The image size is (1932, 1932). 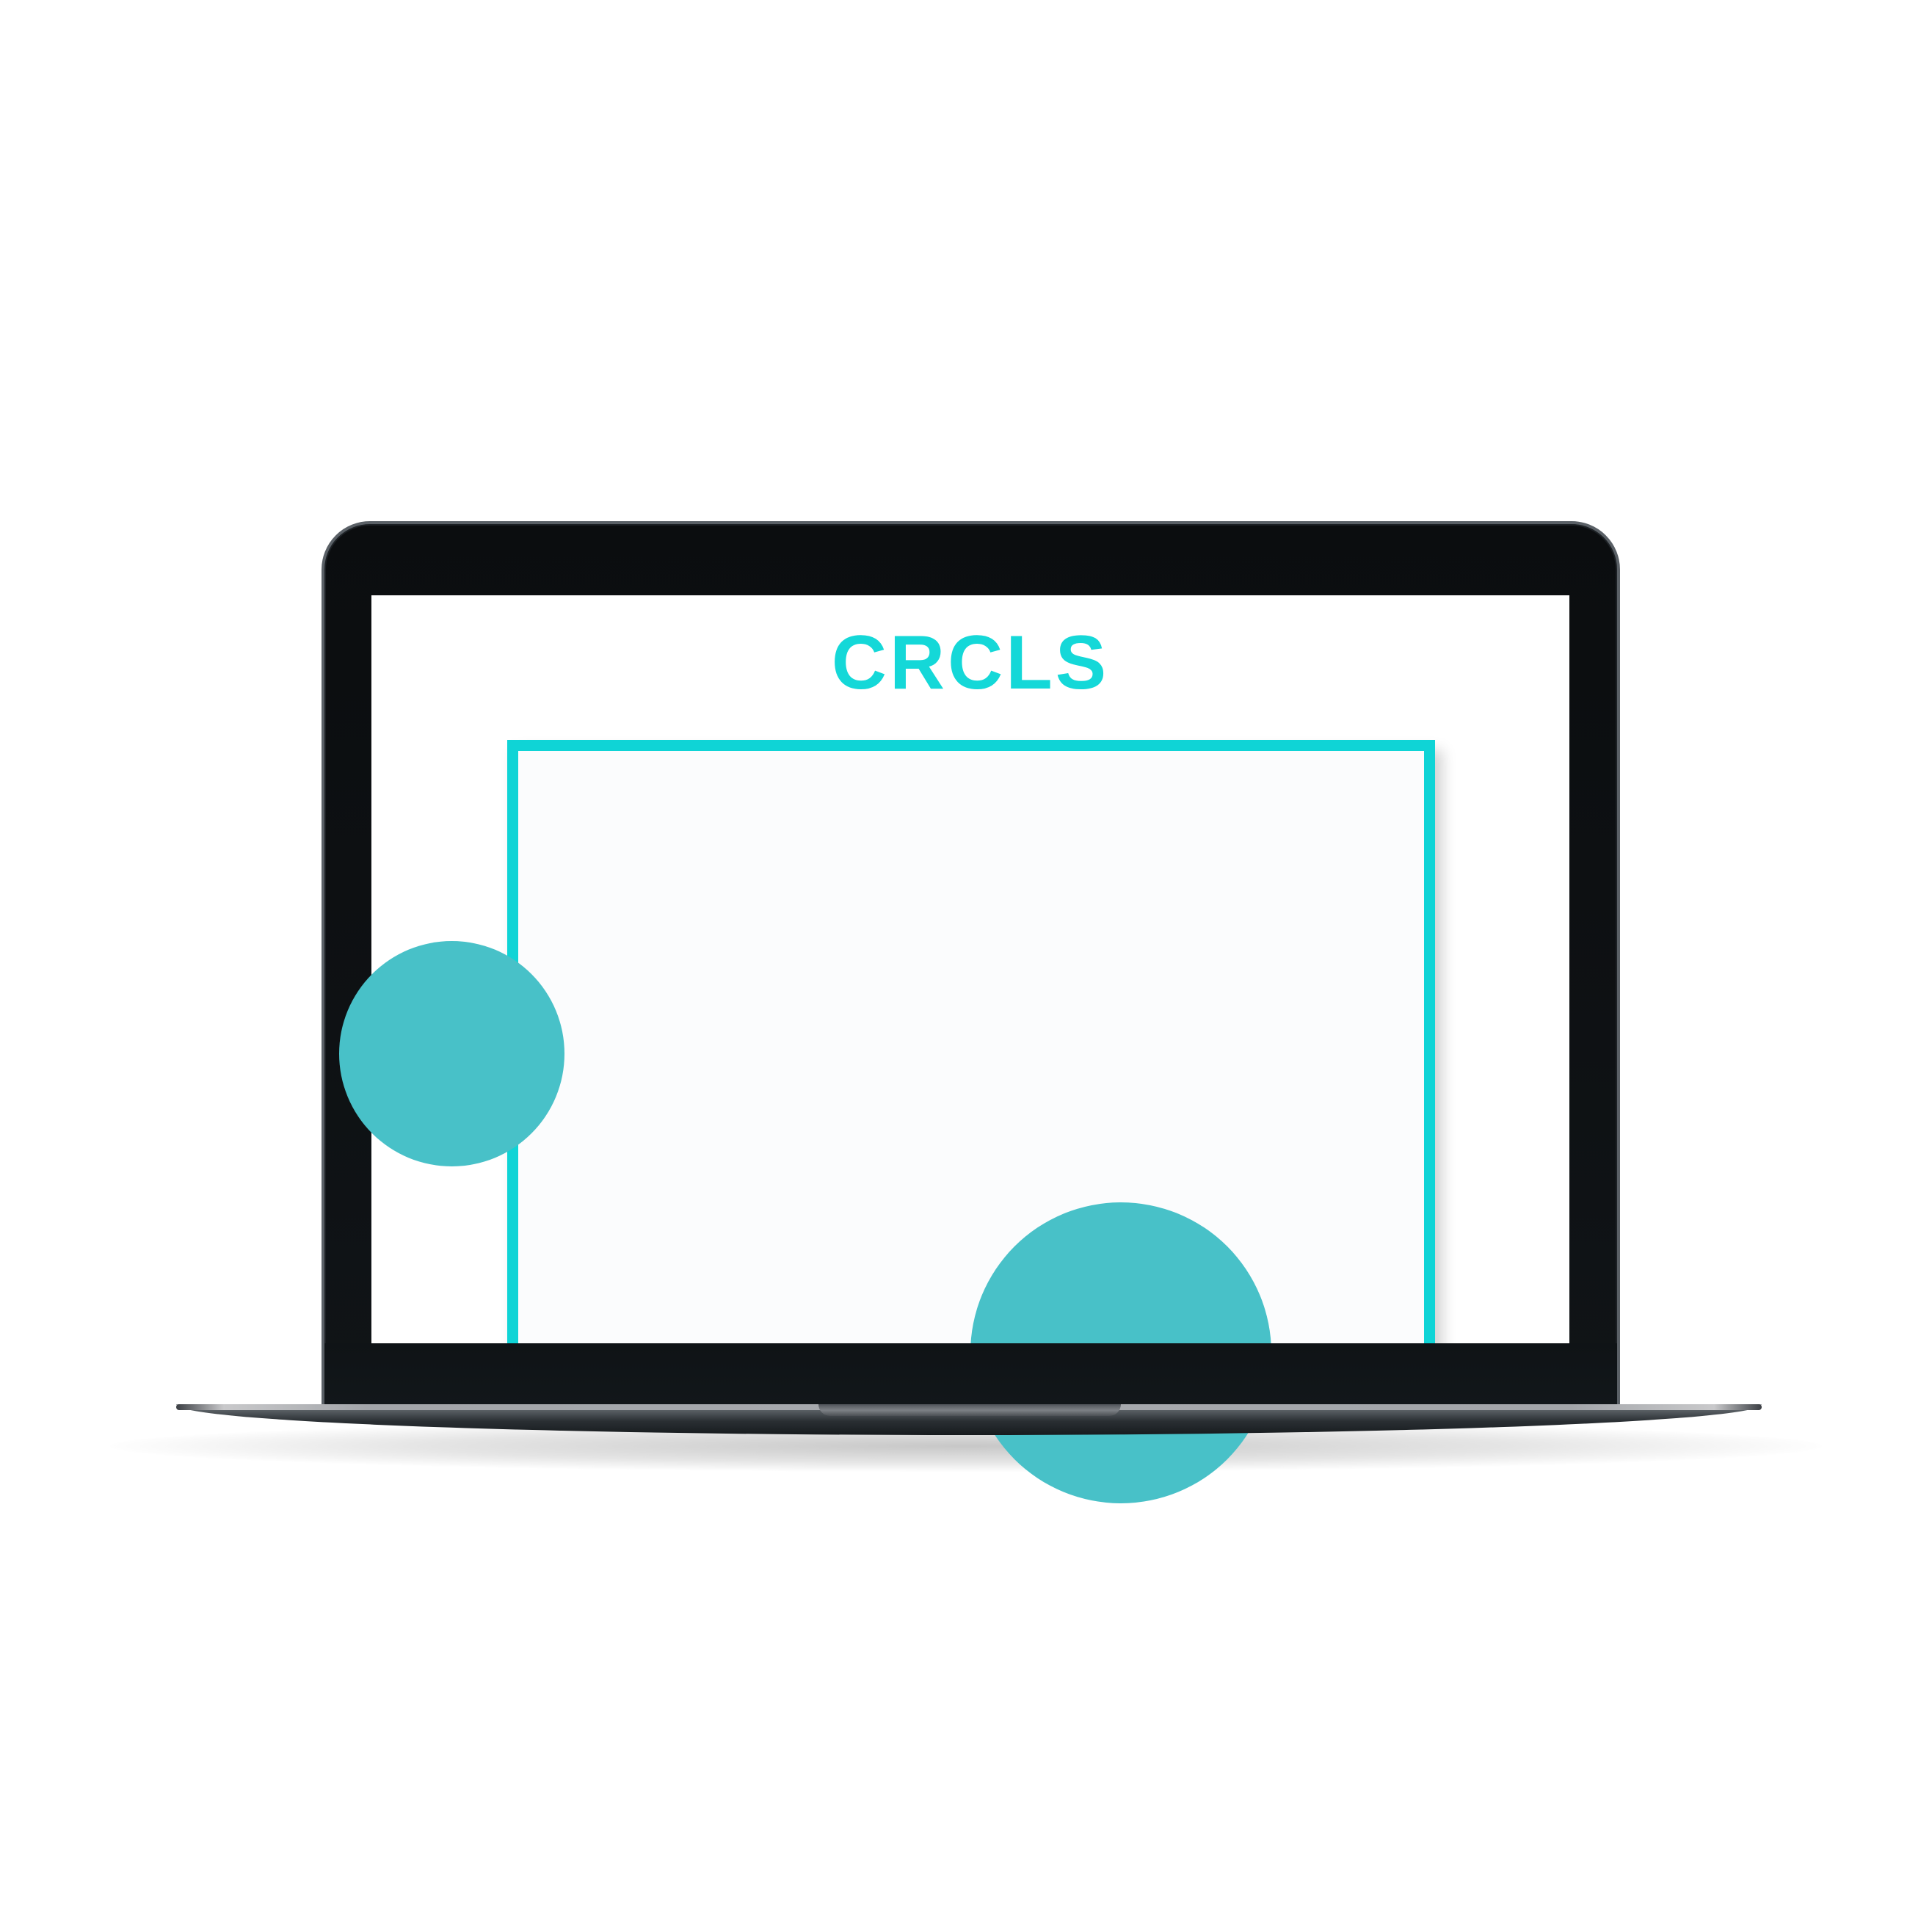 What do you see at coordinates (971, 1041) in the screenshot?
I see `drawing-canvas` at bounding box center [971, 1041].